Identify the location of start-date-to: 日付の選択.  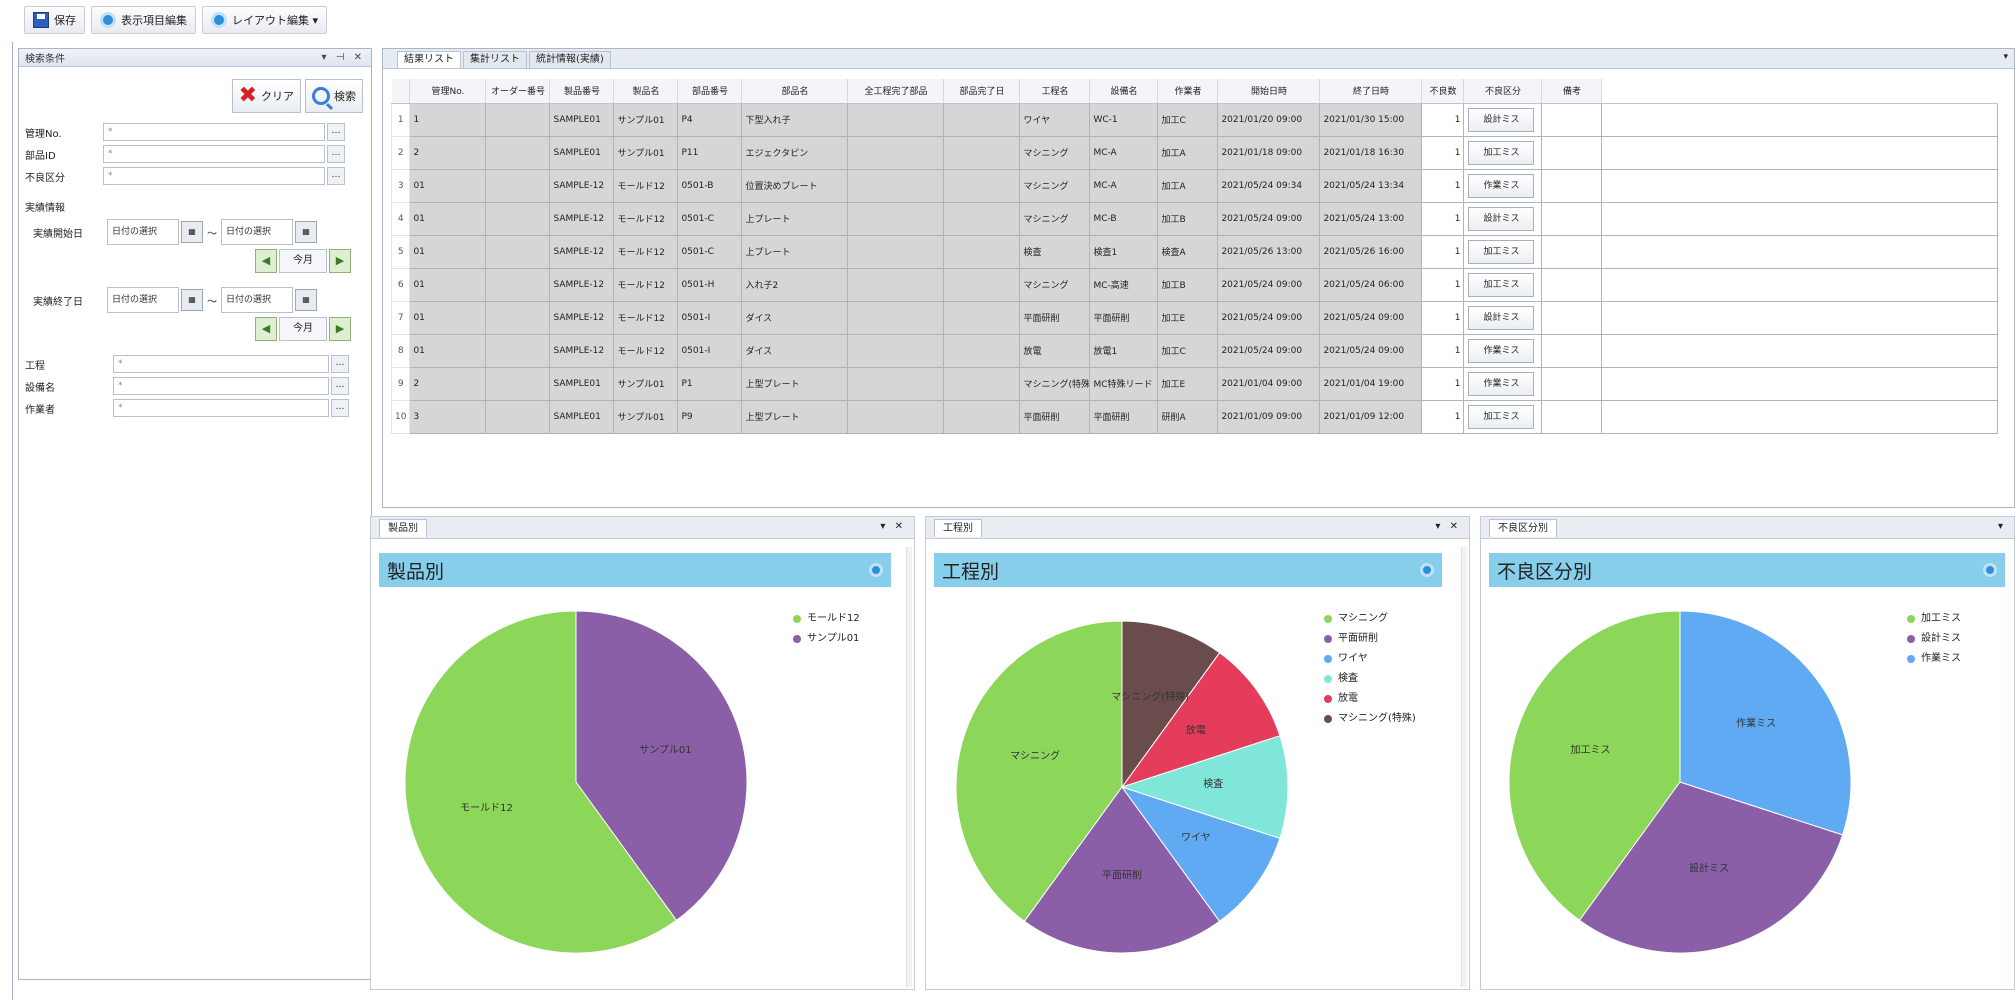
(257, 232).